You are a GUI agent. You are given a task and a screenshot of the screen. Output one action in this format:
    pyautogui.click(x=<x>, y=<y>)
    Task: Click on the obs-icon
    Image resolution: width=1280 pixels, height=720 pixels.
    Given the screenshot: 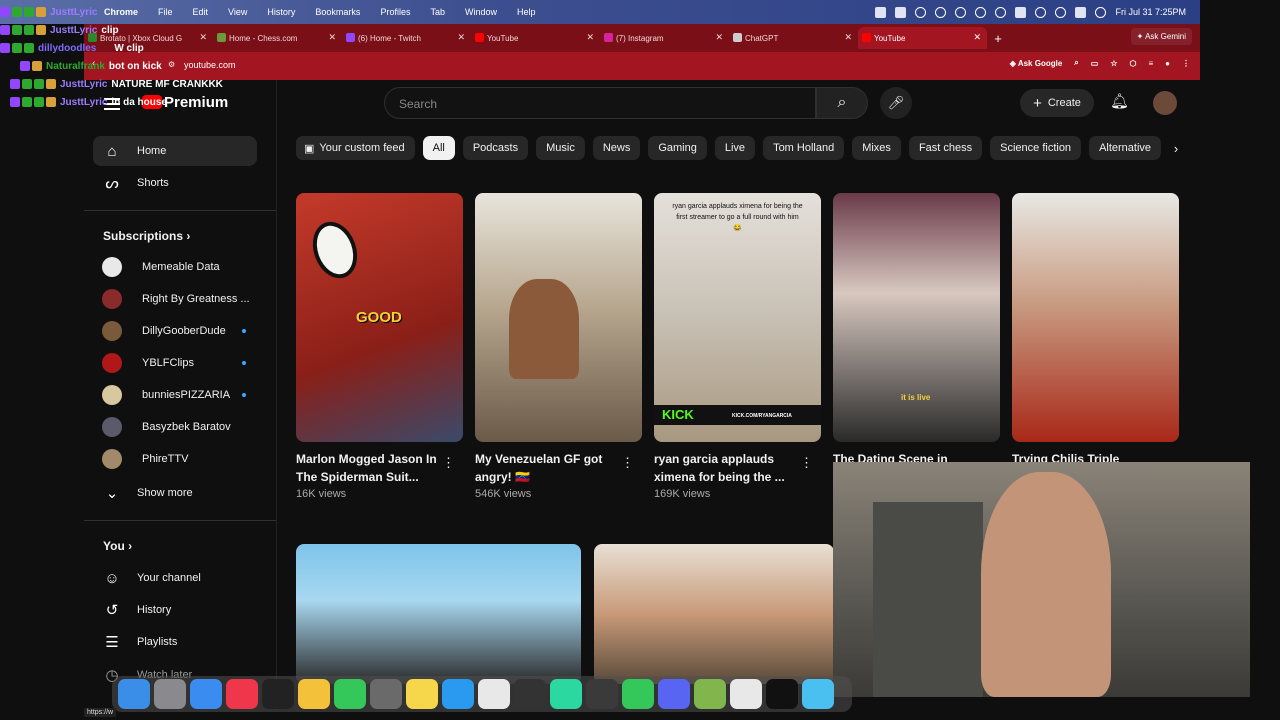 What is the action you would take?
    pyautogui.click(x=530, y=694)
    